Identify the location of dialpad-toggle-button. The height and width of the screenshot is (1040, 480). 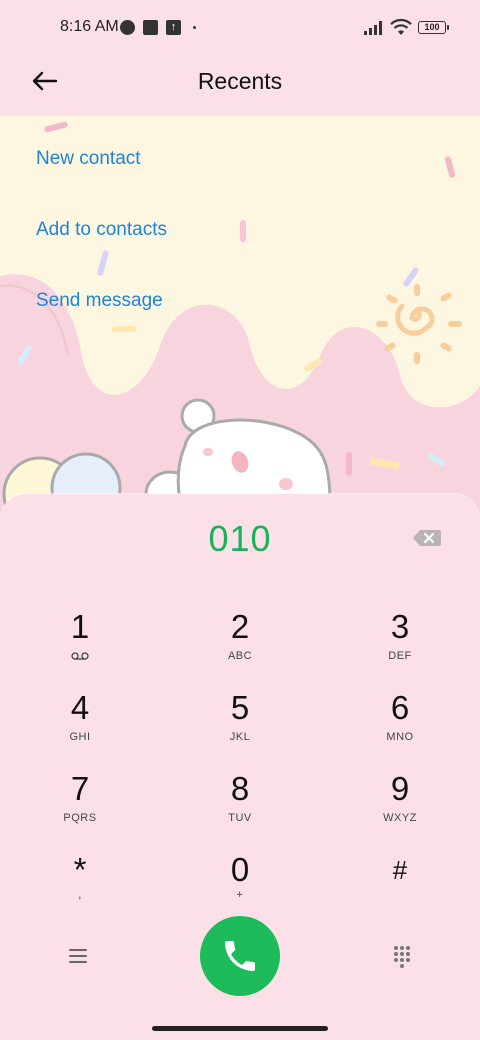
(402, 956).